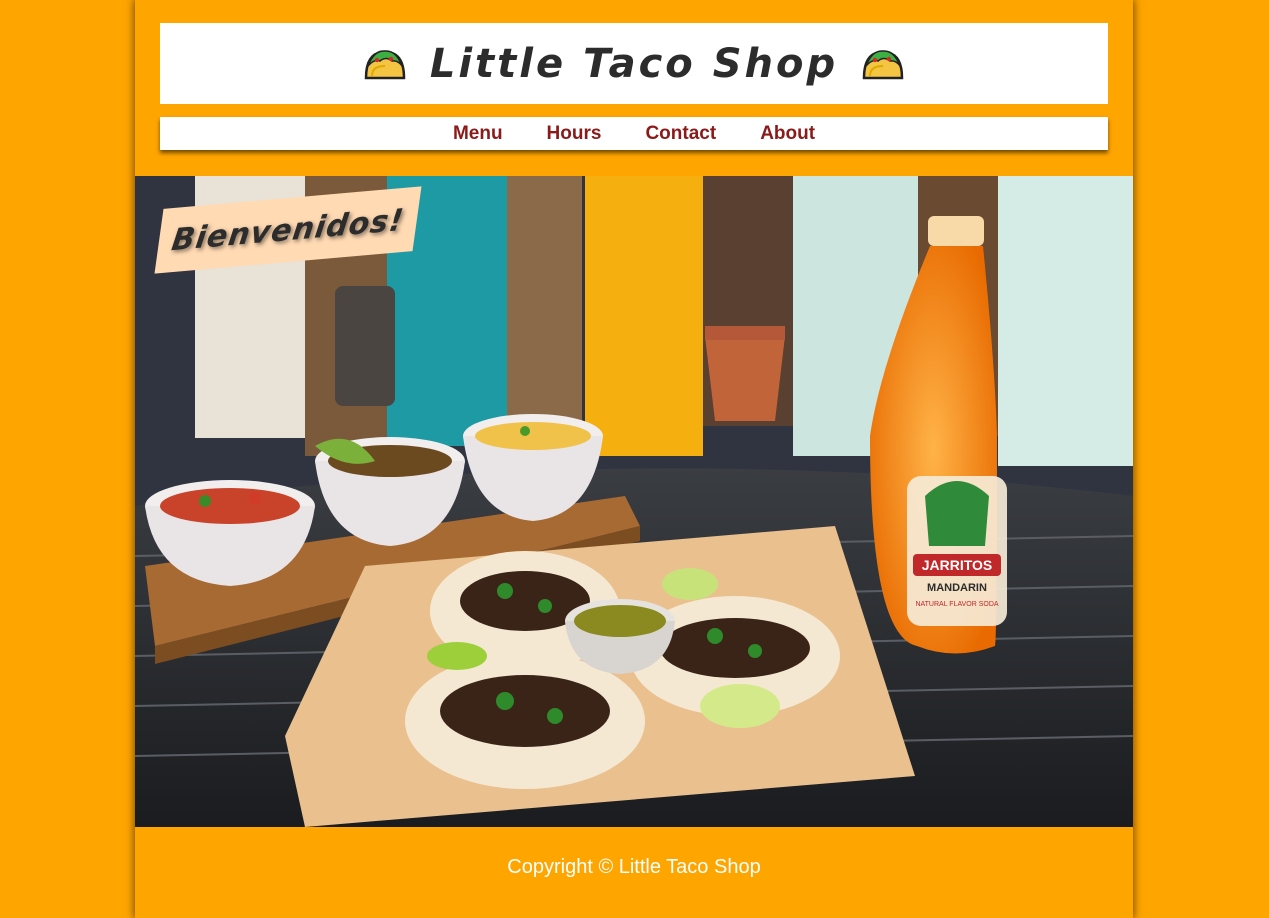  I want to click on nav-link-about: About, so click(787, 134).